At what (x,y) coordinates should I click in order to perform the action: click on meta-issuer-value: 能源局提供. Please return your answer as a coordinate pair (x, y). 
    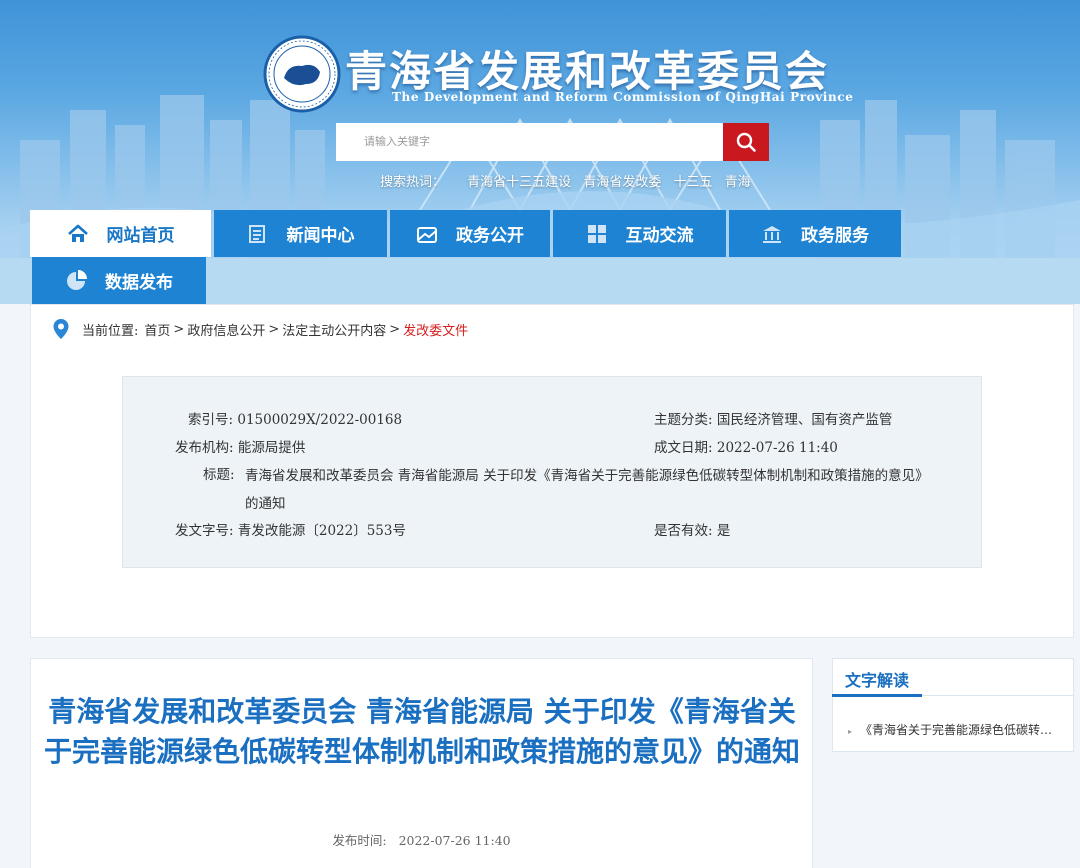
    Looking at the image, I should click on (271, 448).